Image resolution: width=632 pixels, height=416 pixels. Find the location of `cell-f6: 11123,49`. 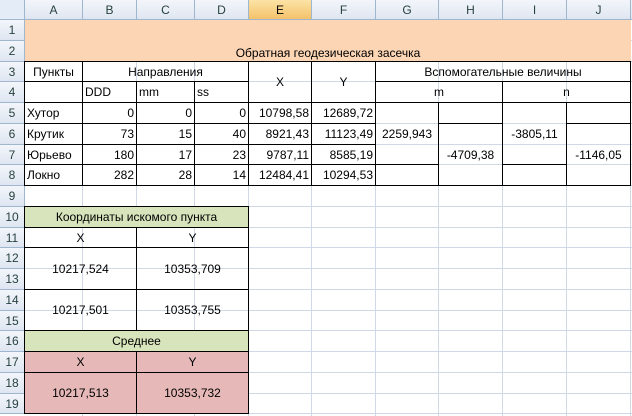

cell-f6: 11123,49 is located at coordinates (343, 134).